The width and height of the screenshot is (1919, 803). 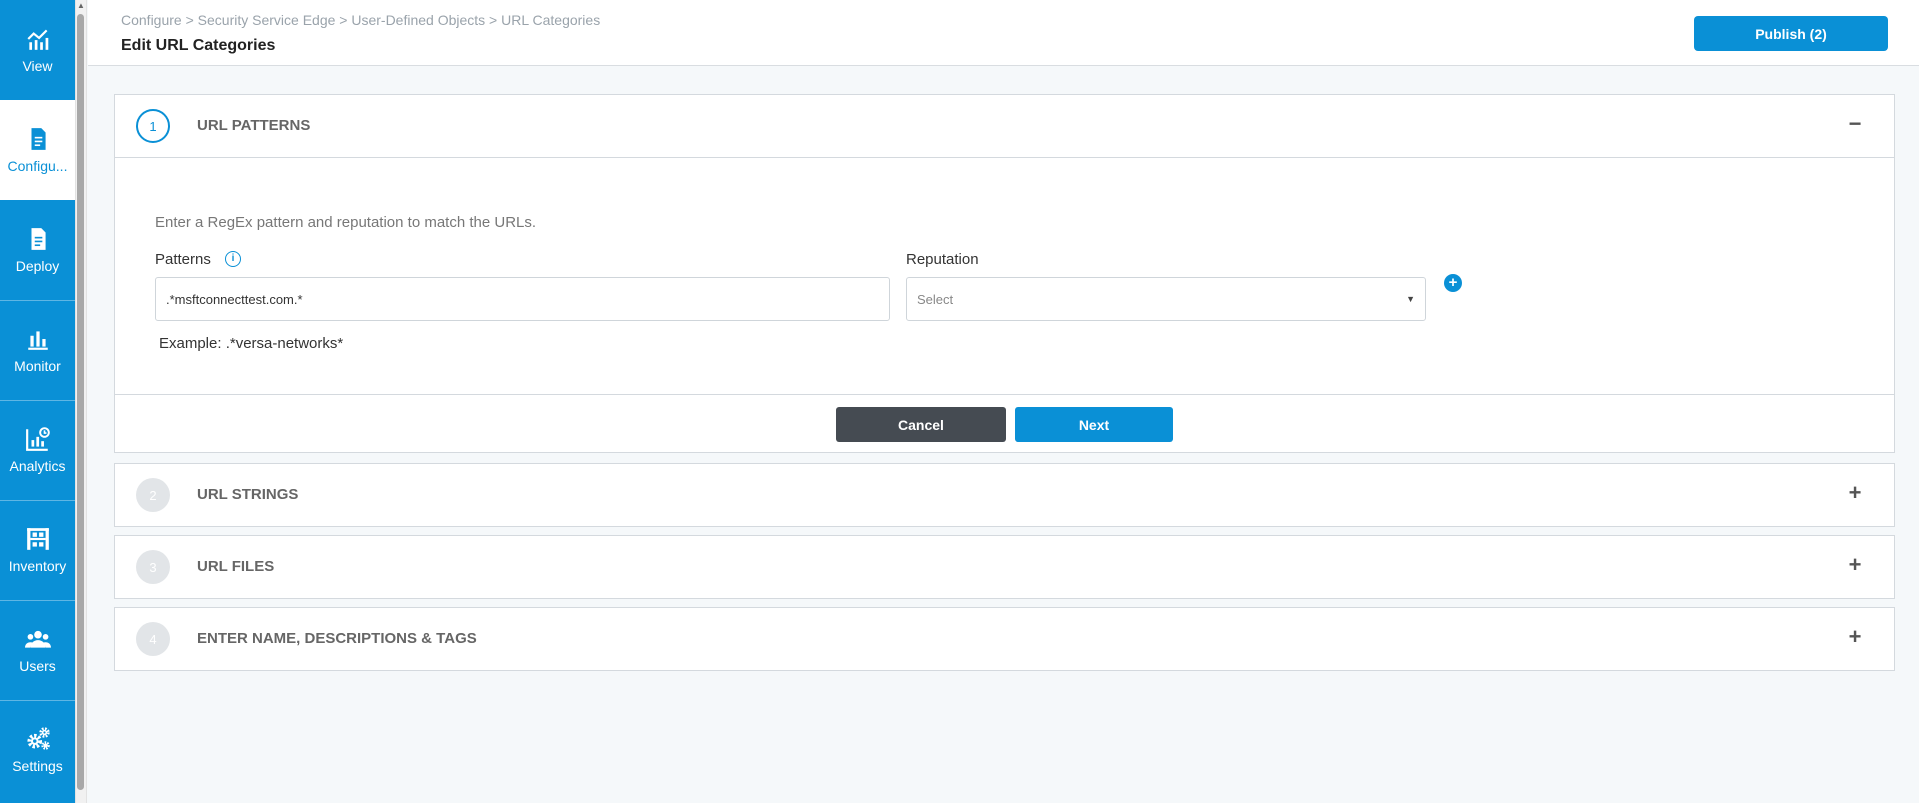 What do you see at coordinates (38, 339) in the screenshot?
I see `bar-chart-icon` at bounding box center [38, 339].